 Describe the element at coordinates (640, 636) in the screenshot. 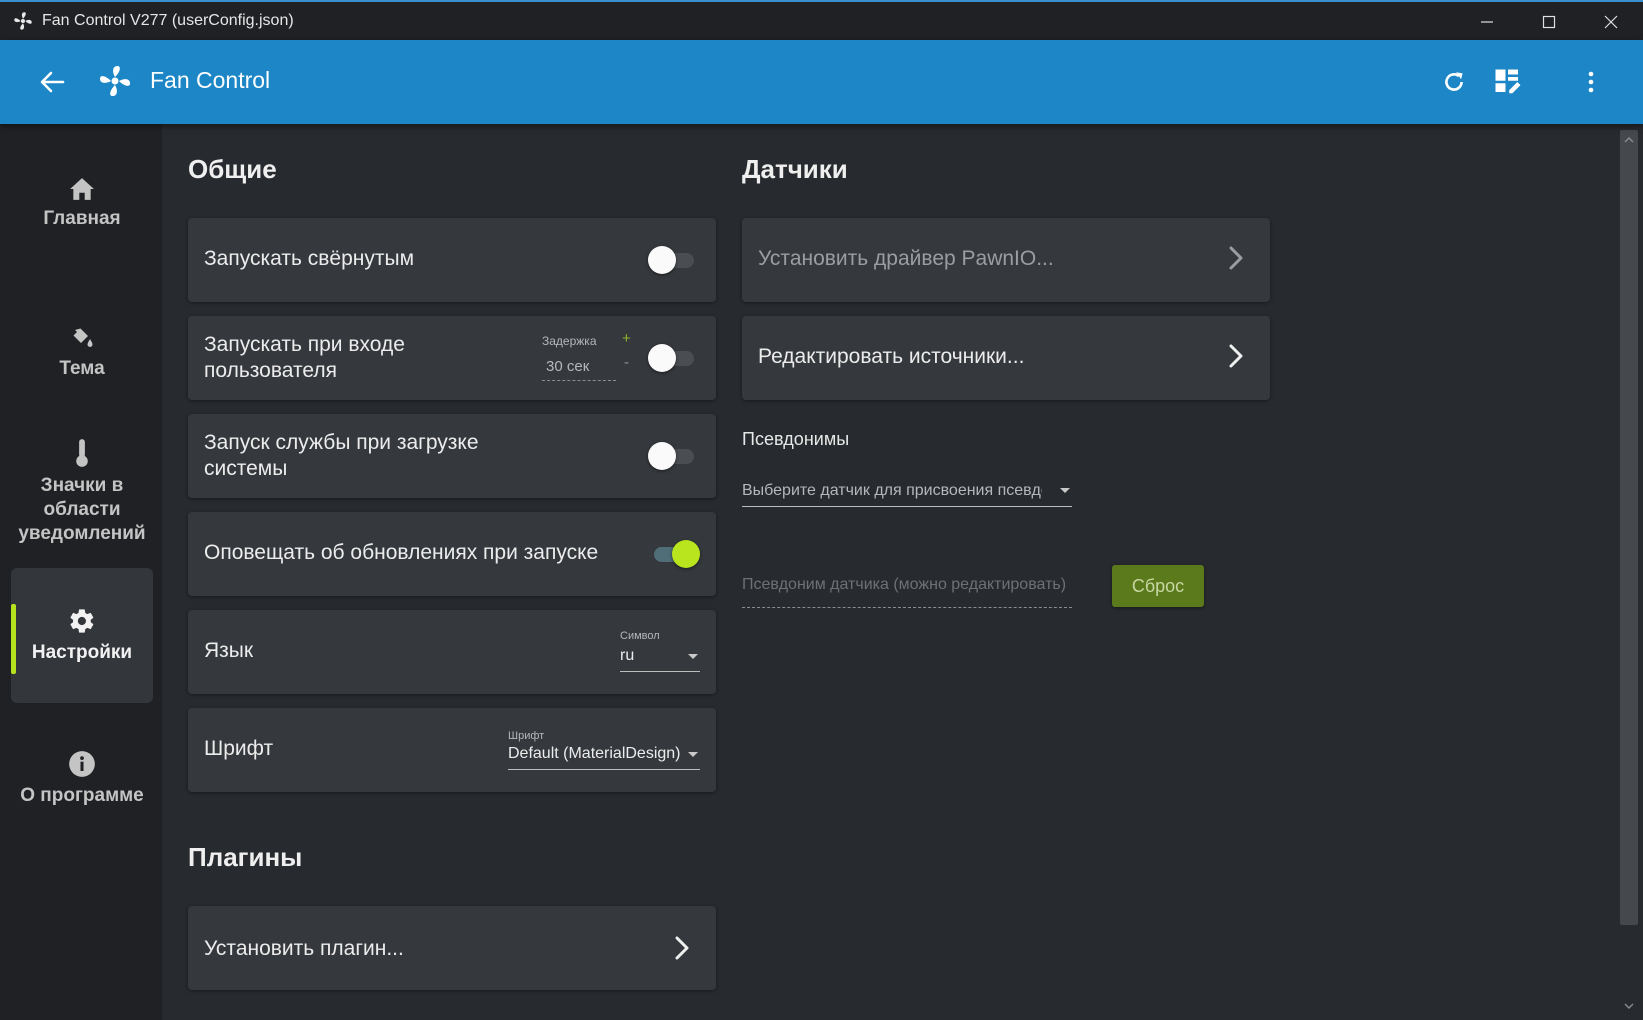

I see `language-field-label: Символ` at that location.